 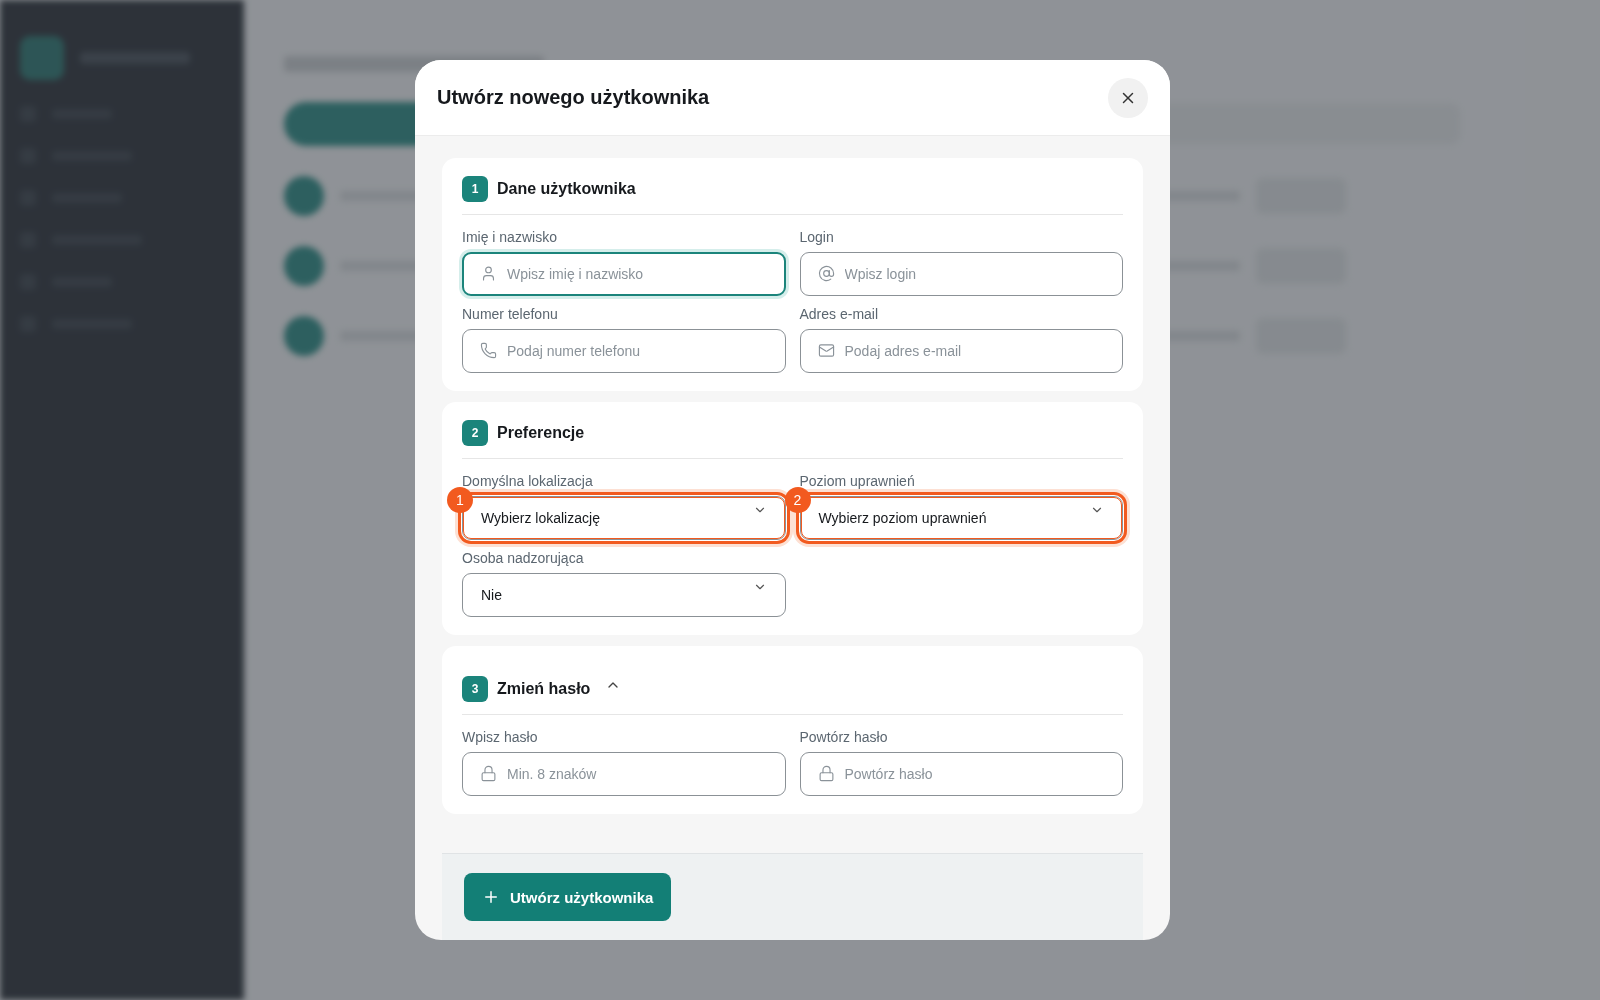 What do you see at coordinates (491, 897) in the screenshot?
I see `plus-icon` at bounding box center [491, 897].